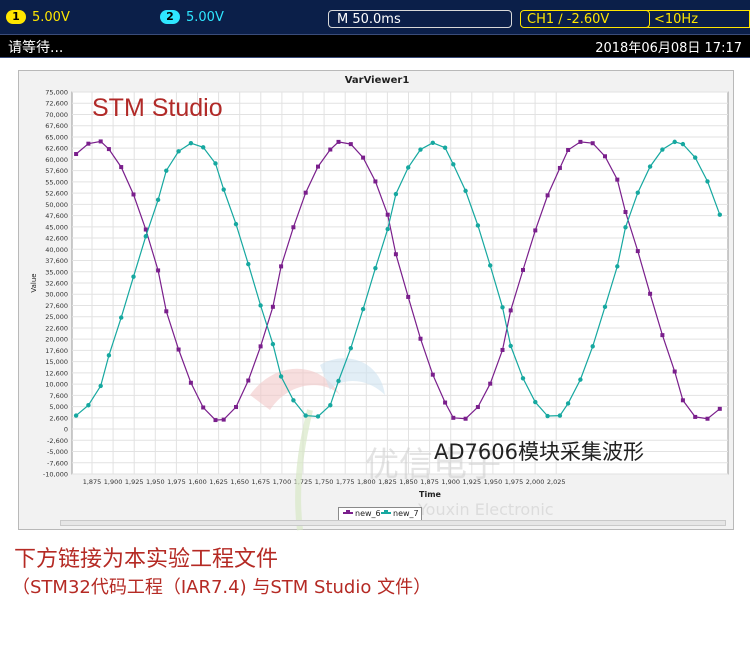  What do you see at coordinates (56, 216) in the screenshot?
I see `y-tick-label: 47,600` at bounding box center [56, 216].